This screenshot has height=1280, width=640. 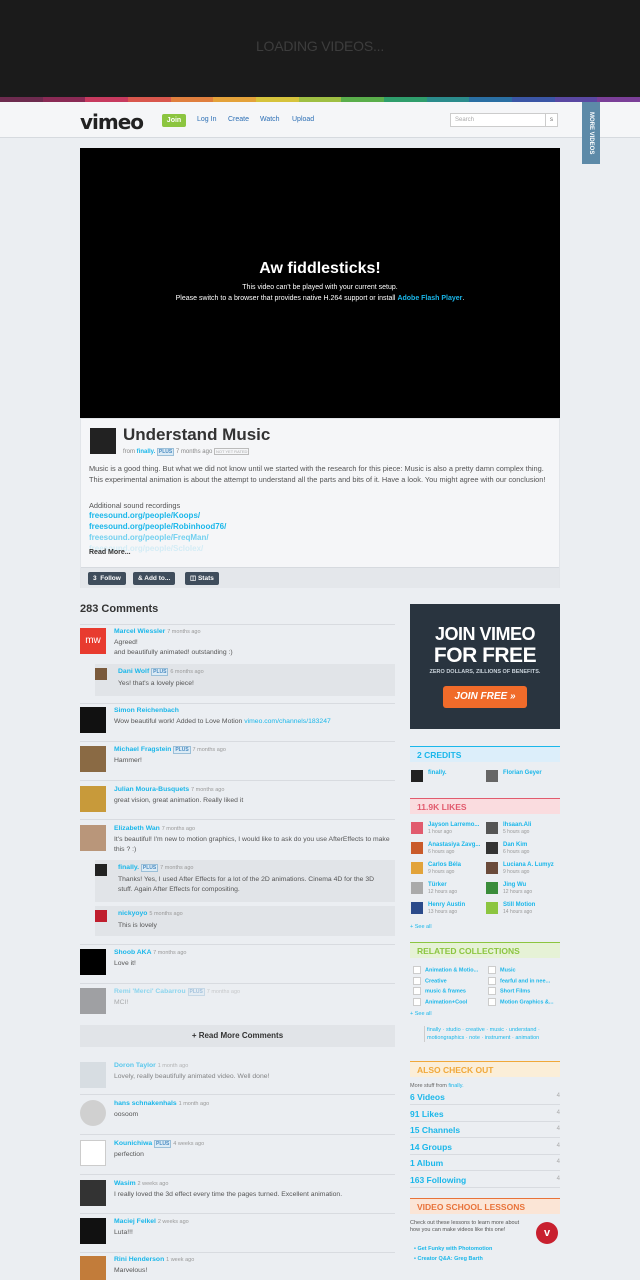 I want to click on comment-author: finally. PLUS 7 months ago, so click(x=155, y=868).